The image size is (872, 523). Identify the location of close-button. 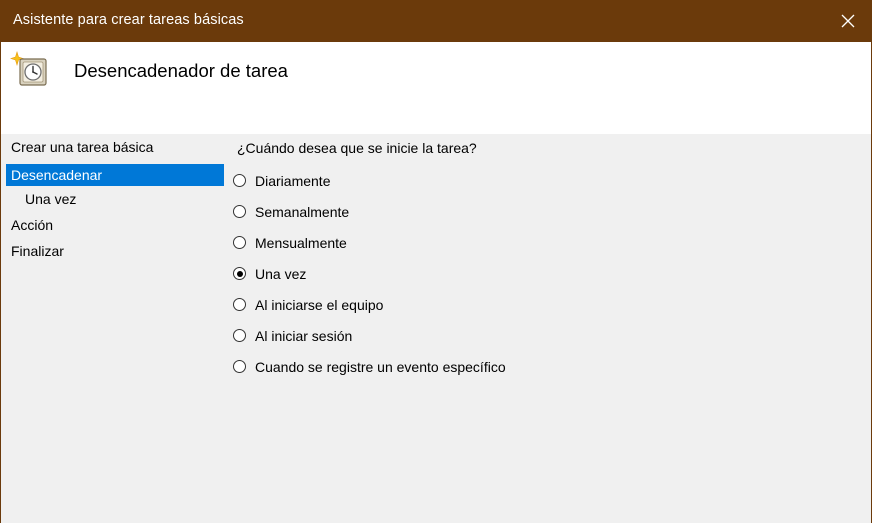
(848, 21).